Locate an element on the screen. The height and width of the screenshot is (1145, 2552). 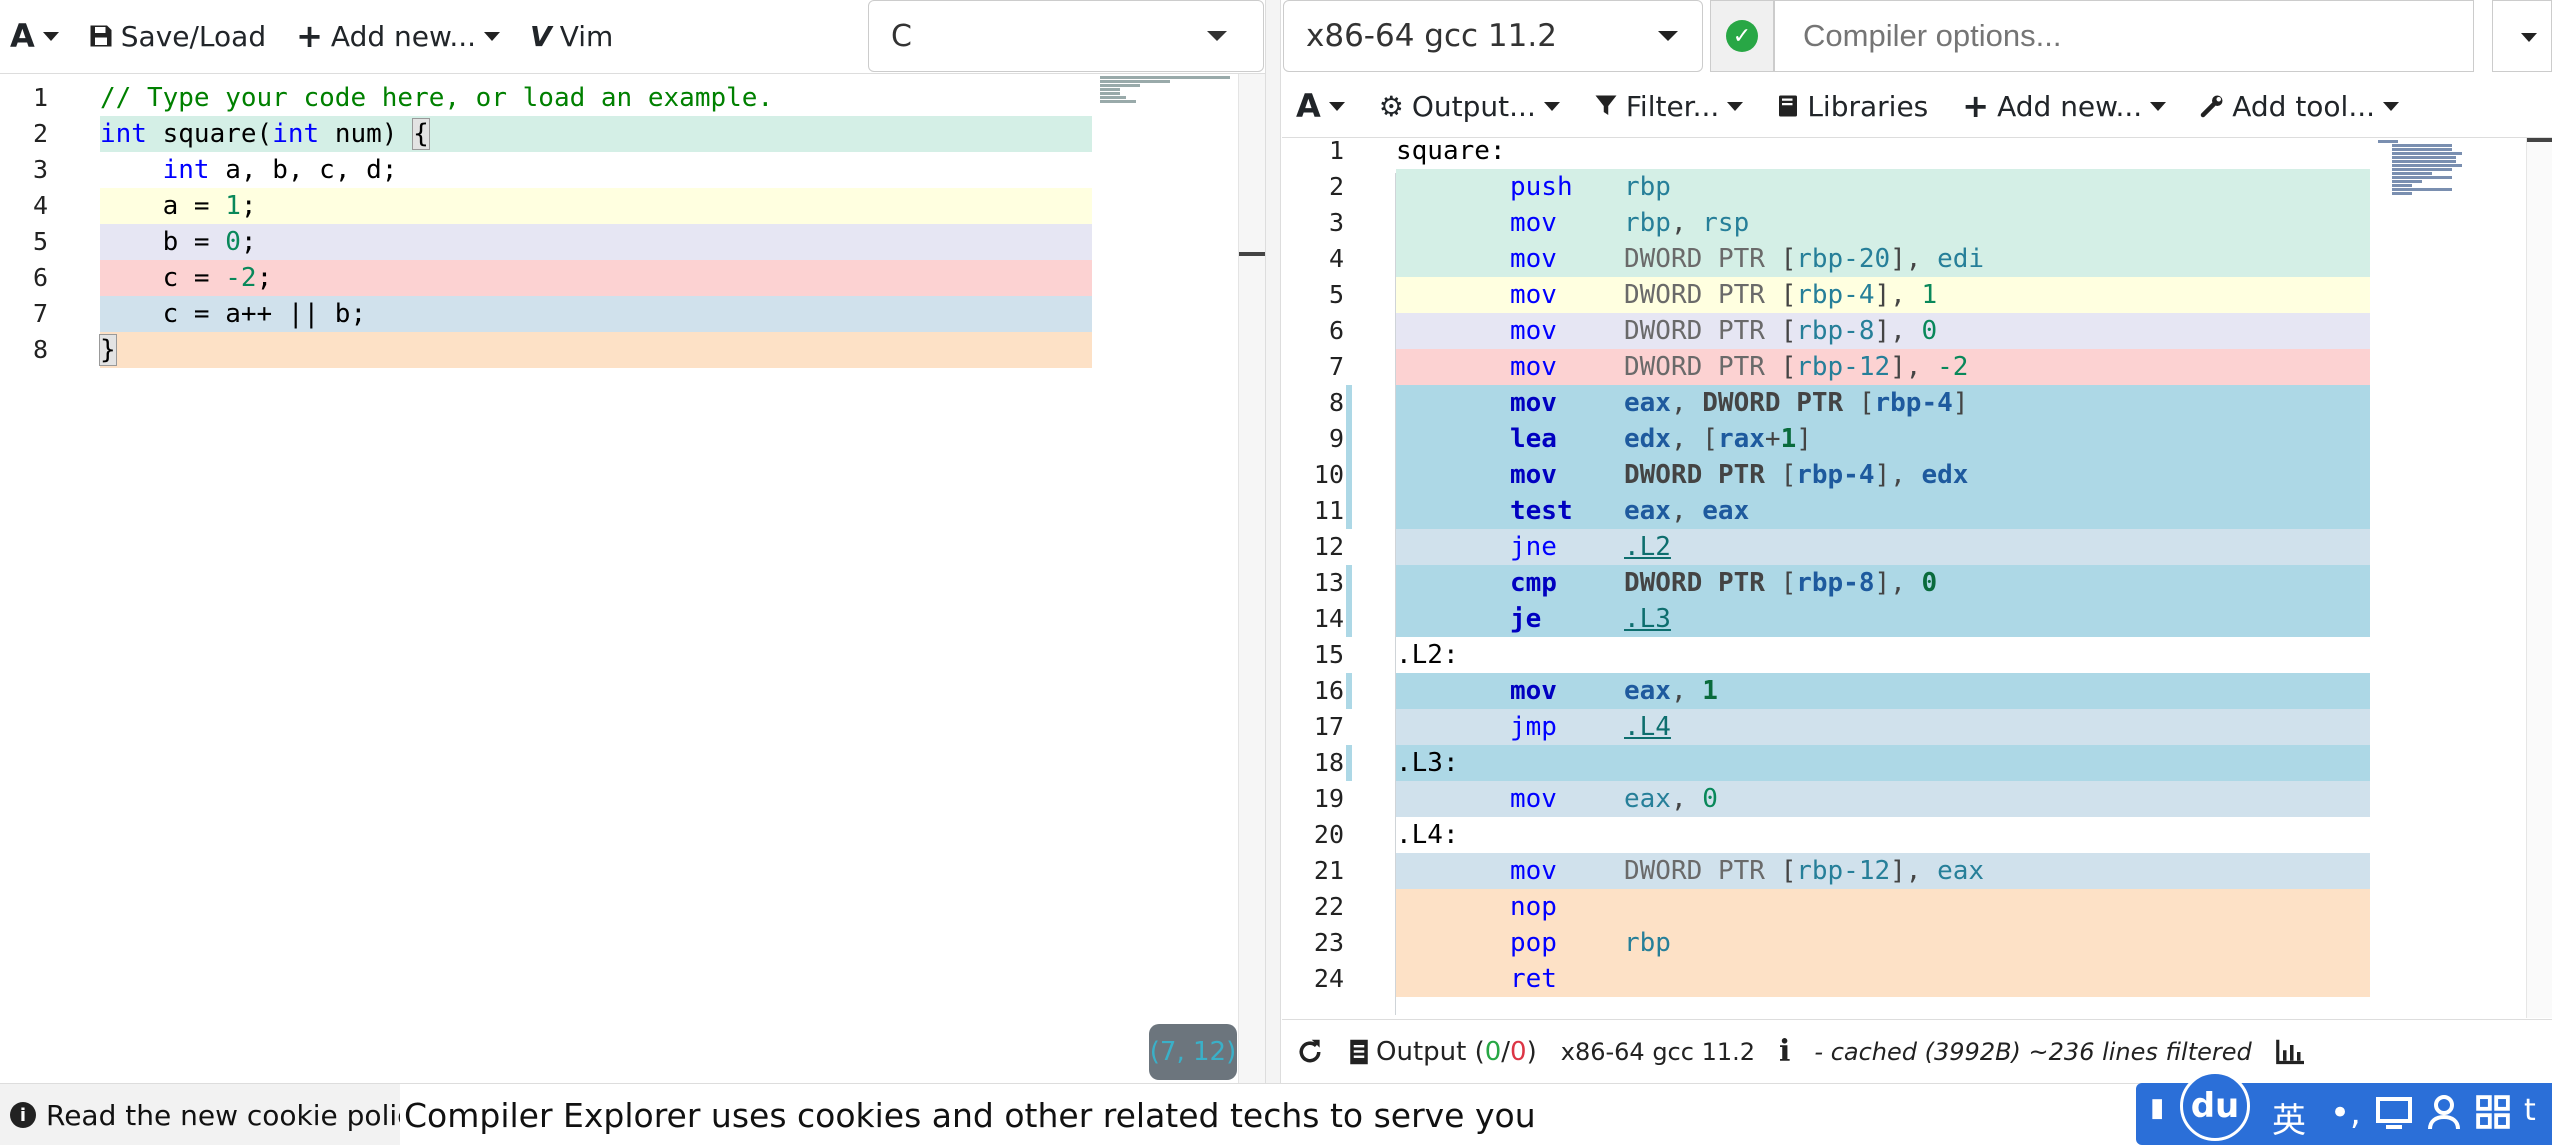
save-load-button: Save/Load is located at coordinates (177, 36).